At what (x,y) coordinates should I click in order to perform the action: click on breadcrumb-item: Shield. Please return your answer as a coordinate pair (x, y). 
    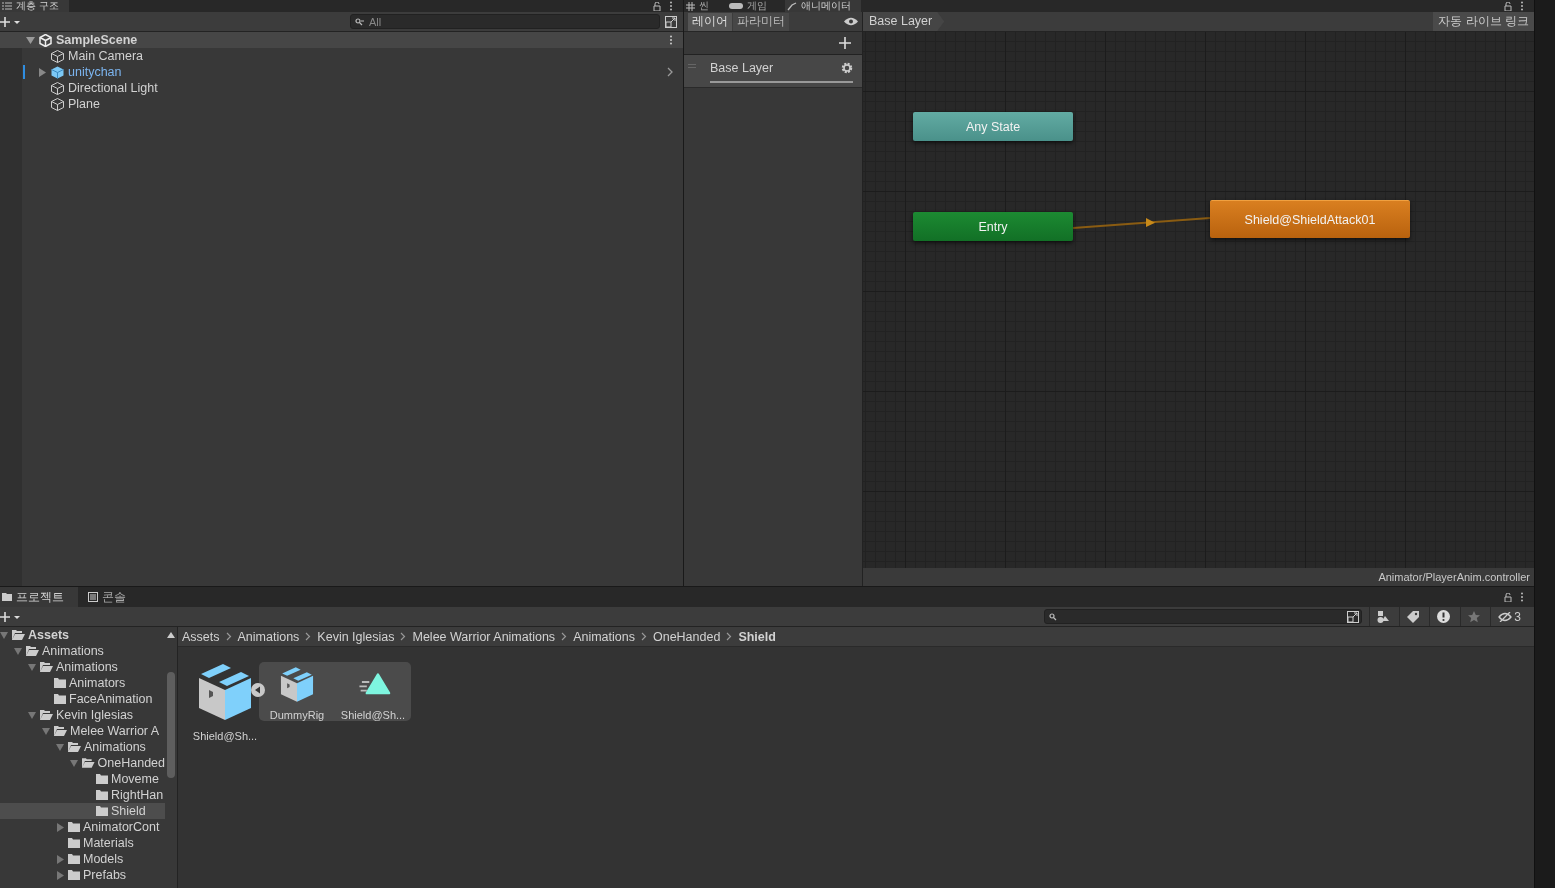
    Looking at the image, I should click on (757, 636).